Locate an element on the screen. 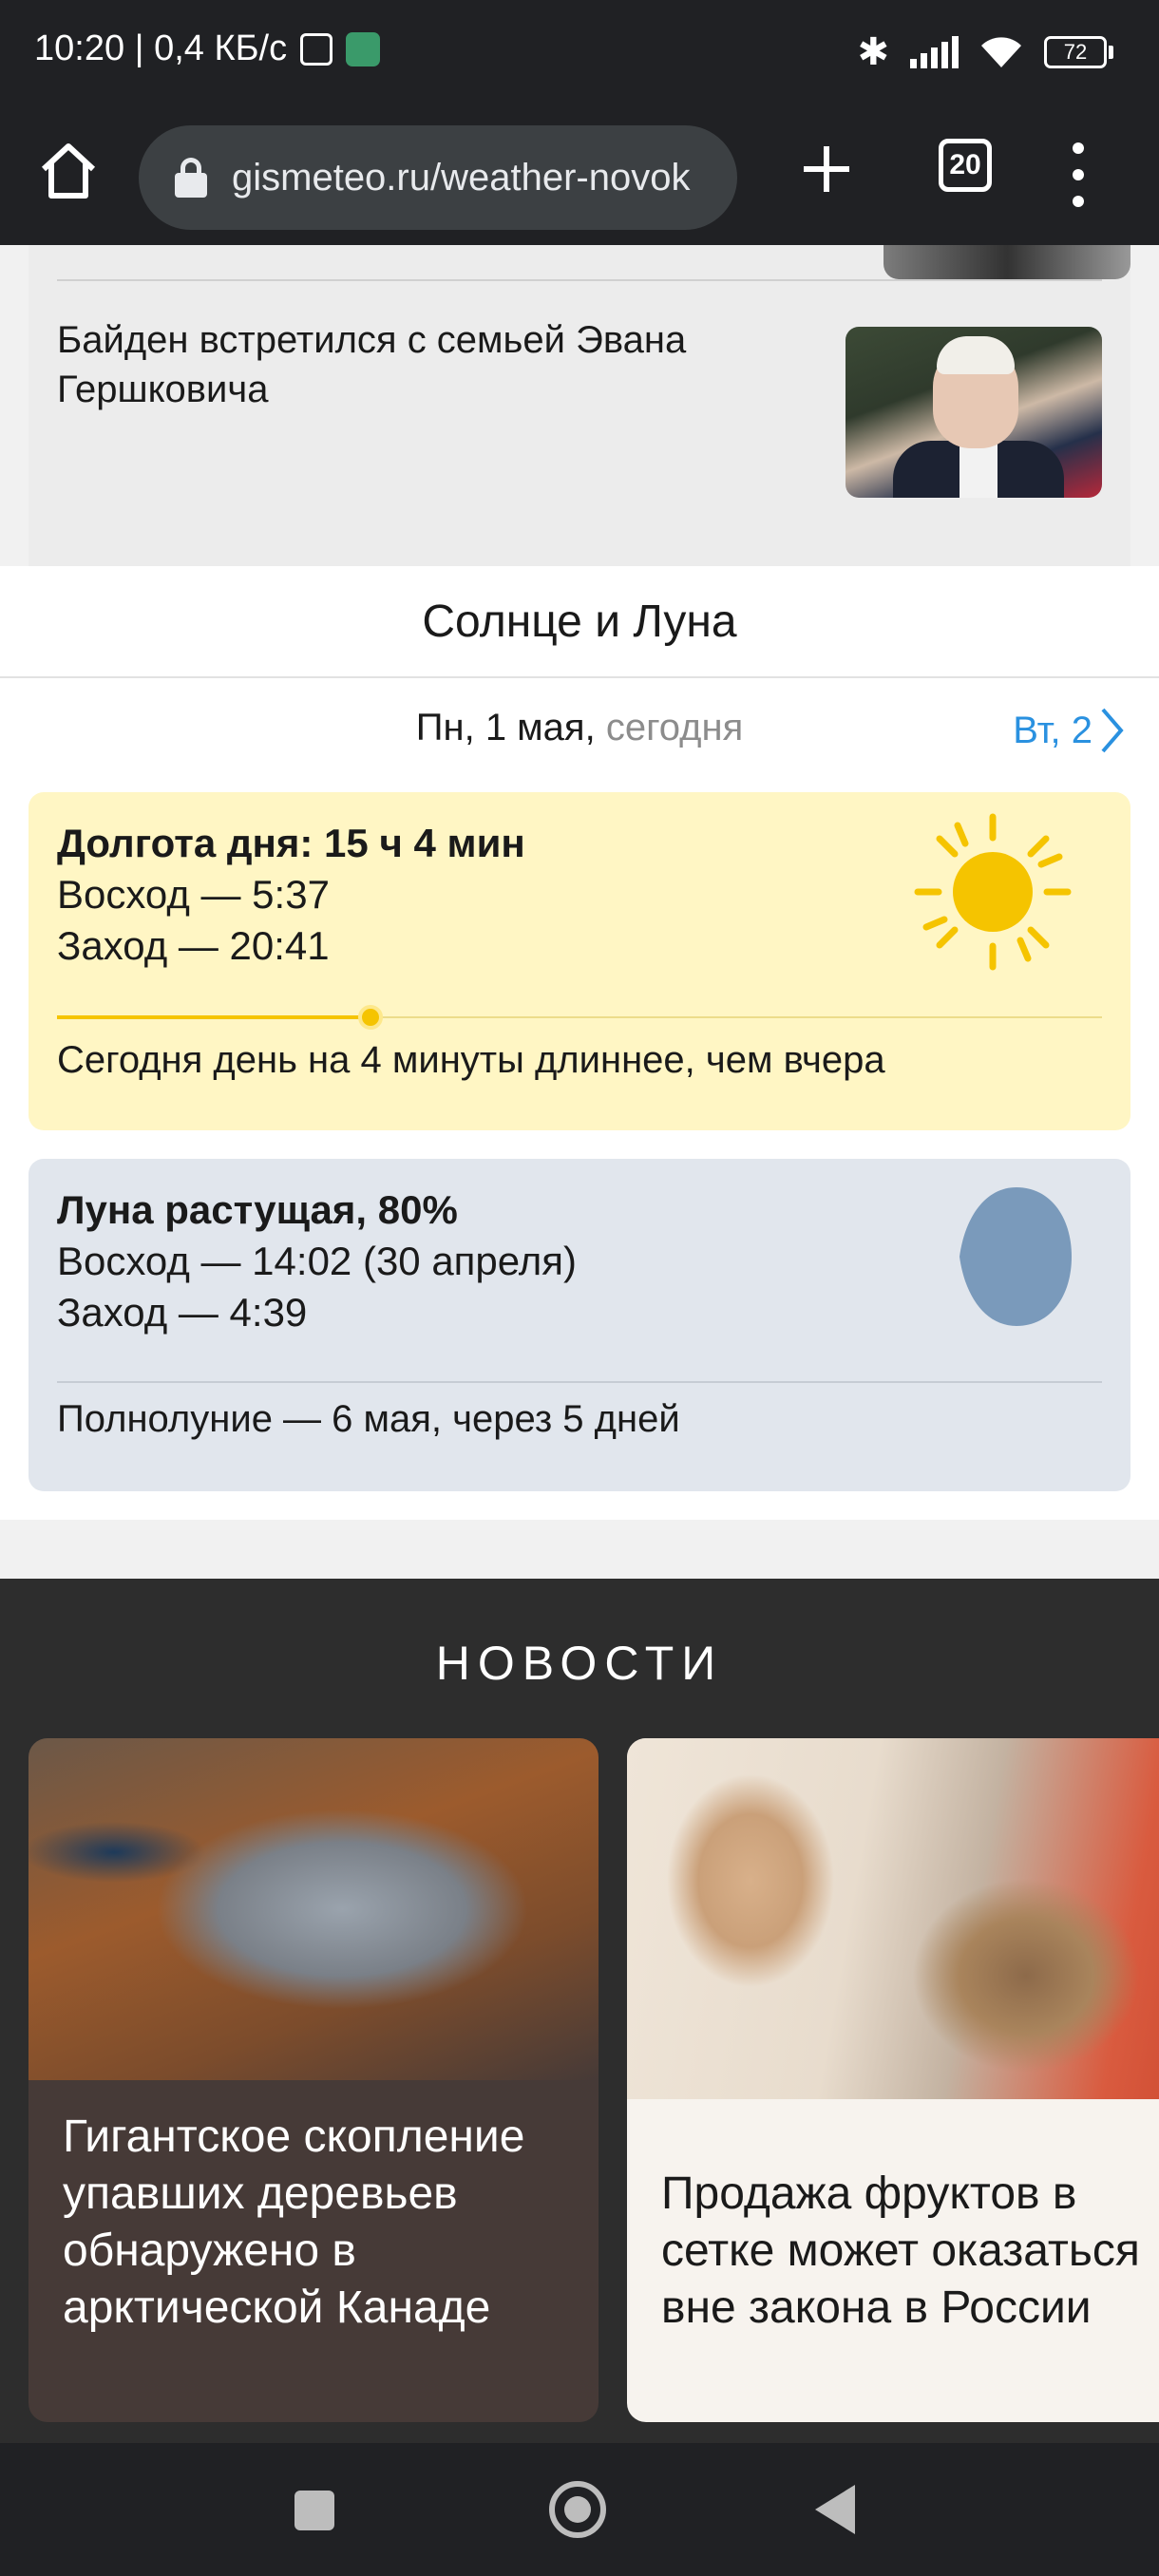 This screenshot has width=1159, height=2576. next-day-link: Вт, 2 is located at coordinates (1069, 730).